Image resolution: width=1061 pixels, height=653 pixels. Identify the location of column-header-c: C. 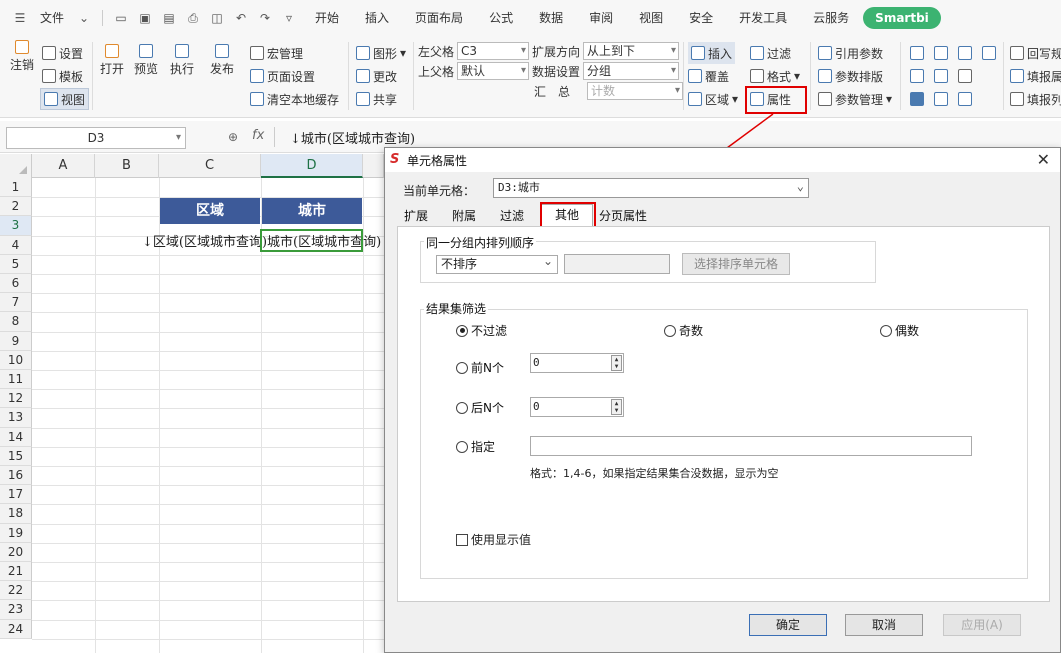
(210, 166).